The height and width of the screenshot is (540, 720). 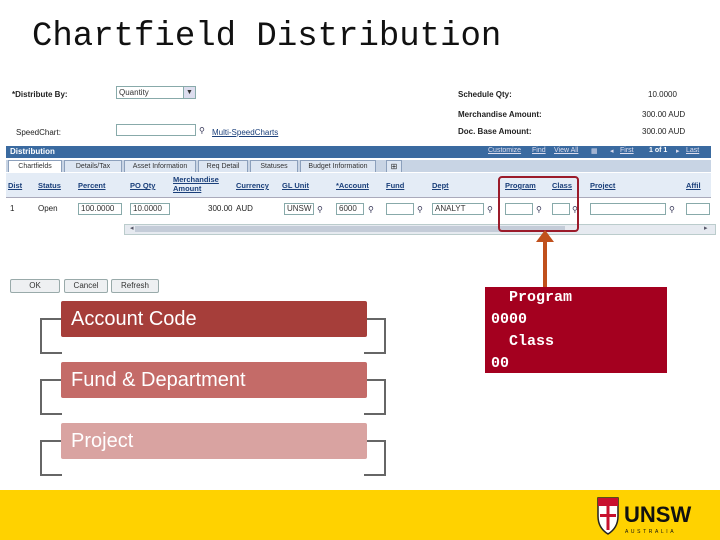 What do you see at coordinates (86, 286) in the screenshot?
I see `cancel-button: Cancel` at bounding box center [86, 286].